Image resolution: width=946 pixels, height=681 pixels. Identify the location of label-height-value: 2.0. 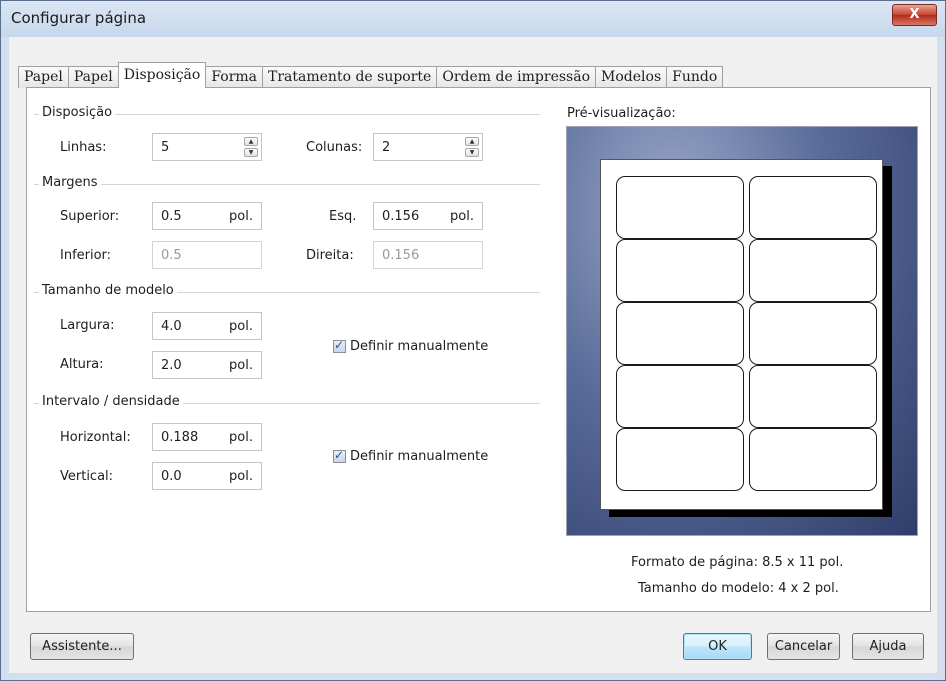
(171, 365).